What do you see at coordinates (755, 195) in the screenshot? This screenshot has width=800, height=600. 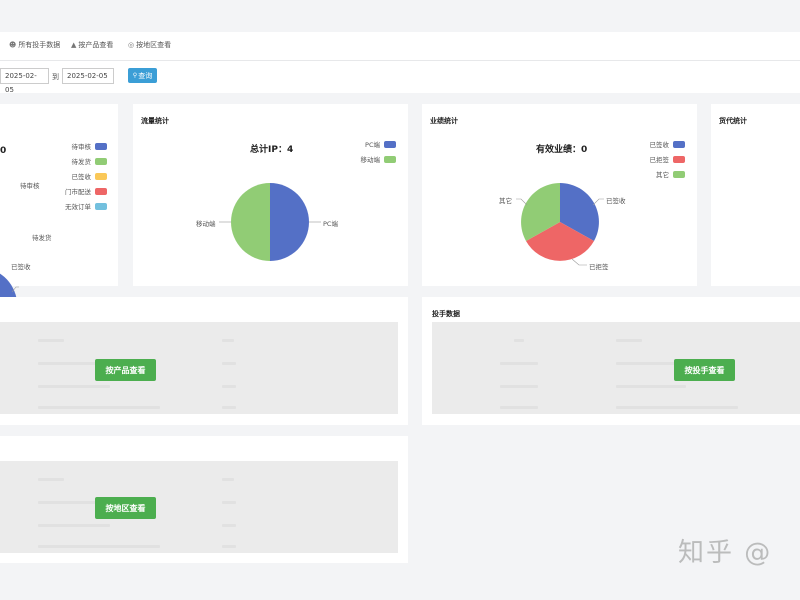 I see `agent-stats-card: 货代统计` at bounding box center [755, 195].